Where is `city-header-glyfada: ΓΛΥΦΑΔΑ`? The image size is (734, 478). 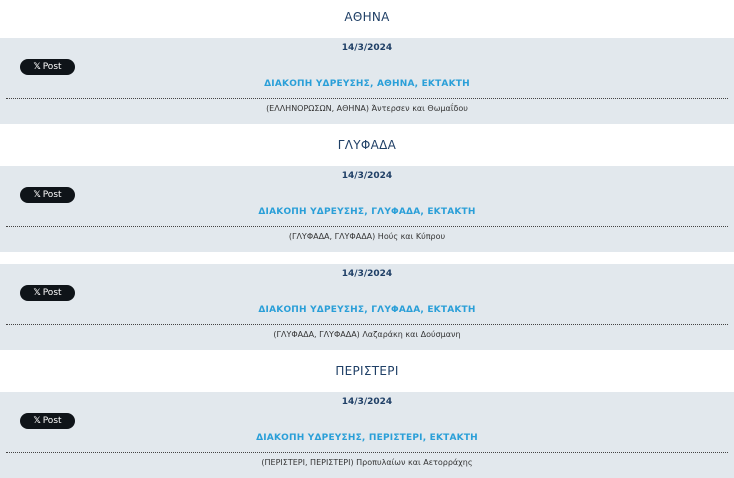 city-header-glyfada: ΓΛΥΦΑΔΑ is located at coordinates (367, 145).